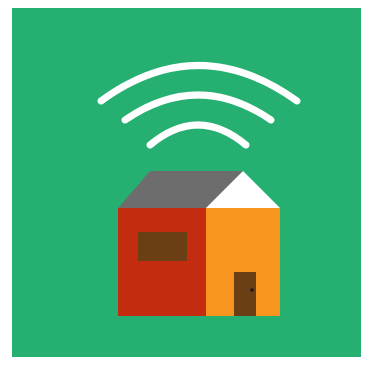 Image resolution: width=373 pixels, height=367 pixels. Describe the element at coordinates (198, 135) in the screenshot. I see `signal-arc-inner` at that location.